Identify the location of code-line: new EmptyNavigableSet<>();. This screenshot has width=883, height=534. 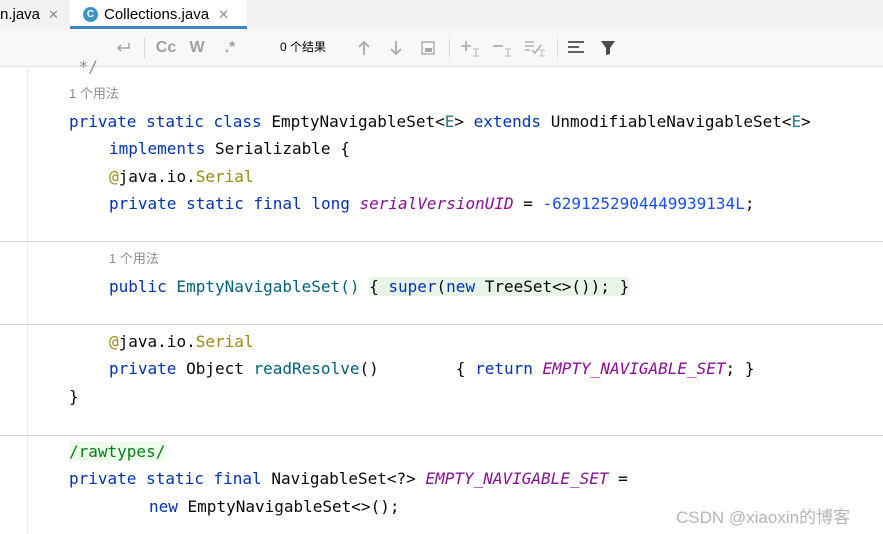
(274, 506).